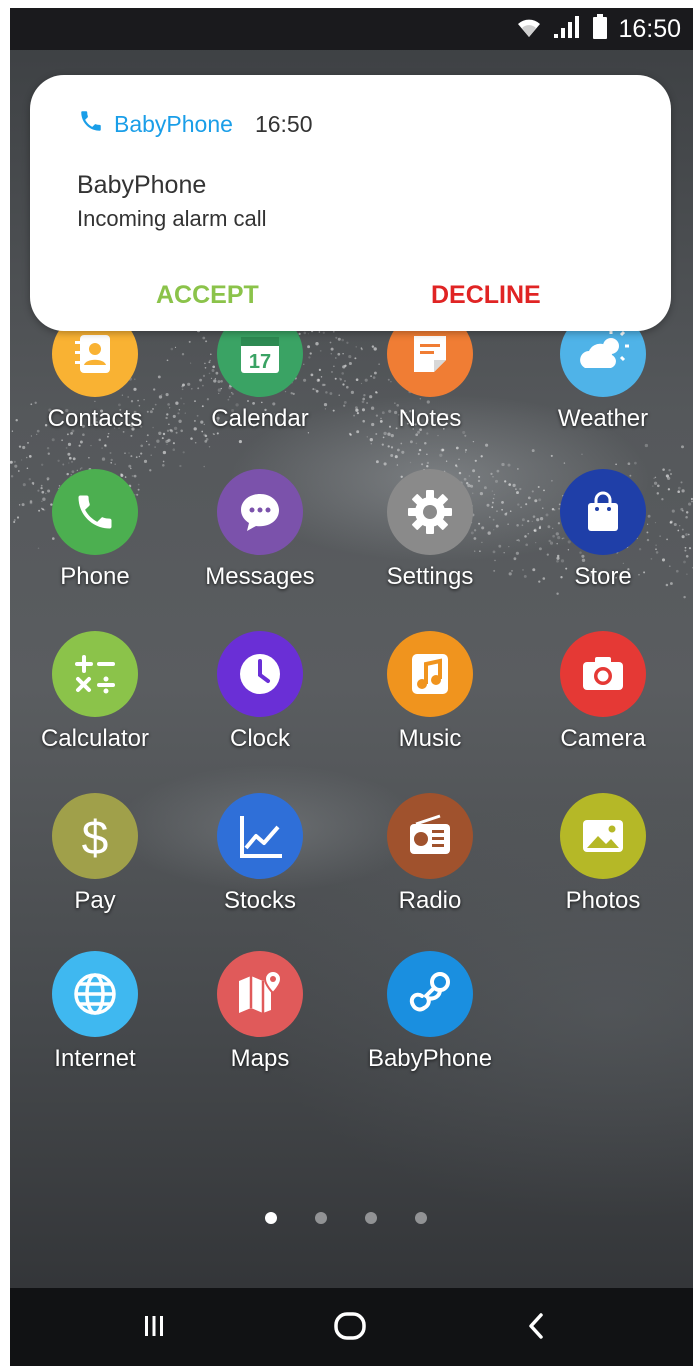  Describe the element at coordinates (430, 391) in the screenshot. I see `app-notes: Notes` at that location.